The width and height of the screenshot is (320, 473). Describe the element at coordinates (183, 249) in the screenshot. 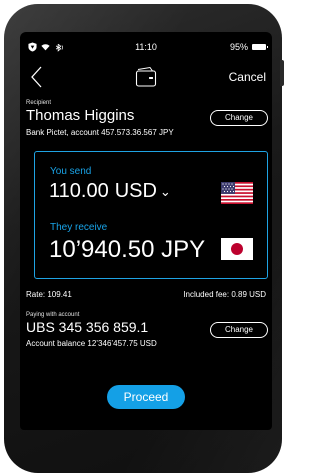

I see `receive-currency: JPY` at that location.